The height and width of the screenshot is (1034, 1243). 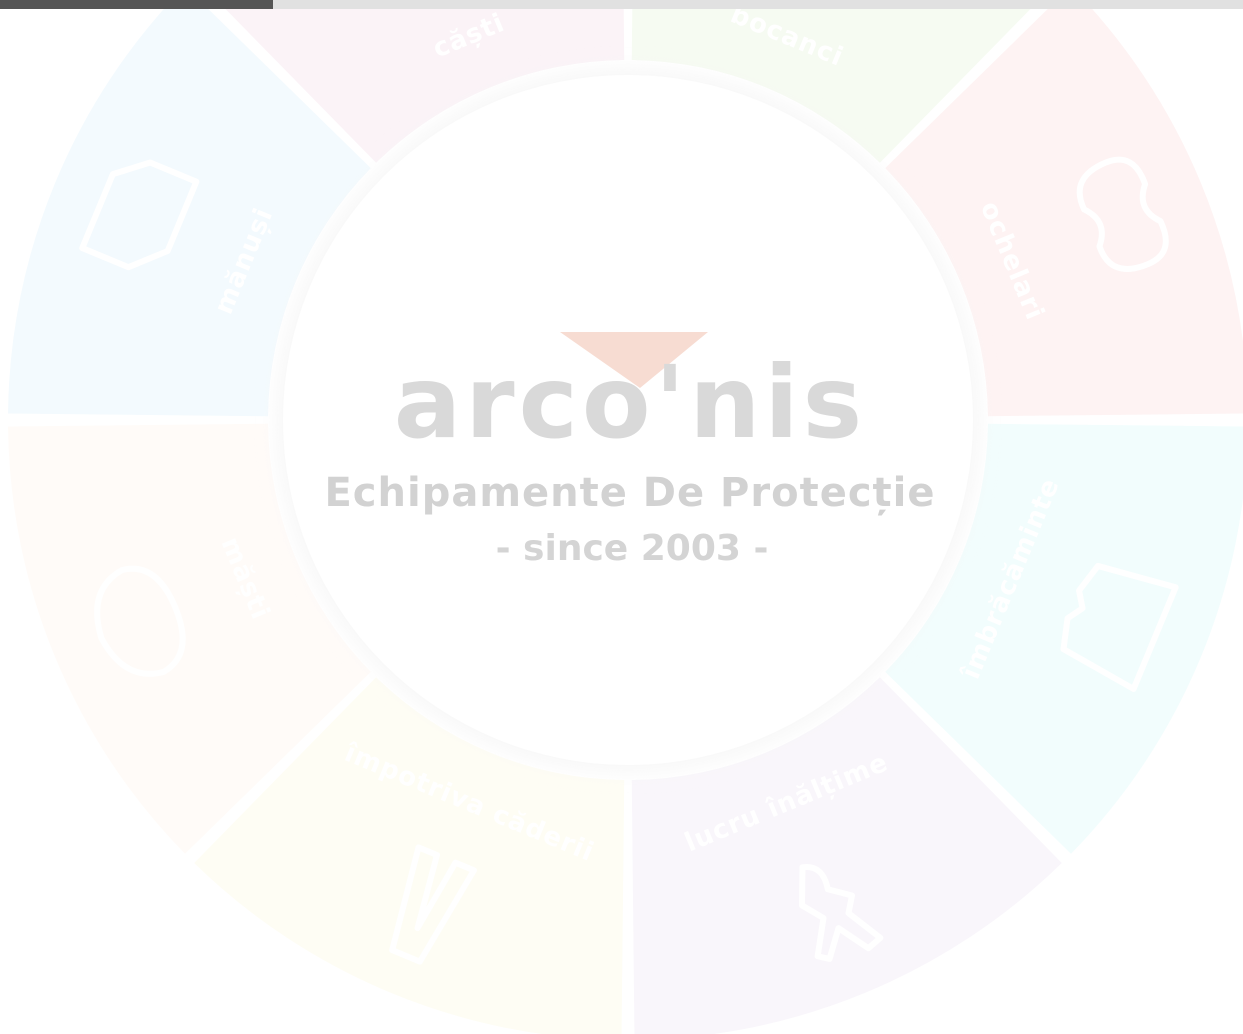 What do you see at coordinates (621, 4) in the screenshot?
I see `loading-progress-track` at bounding box center [621, 4].